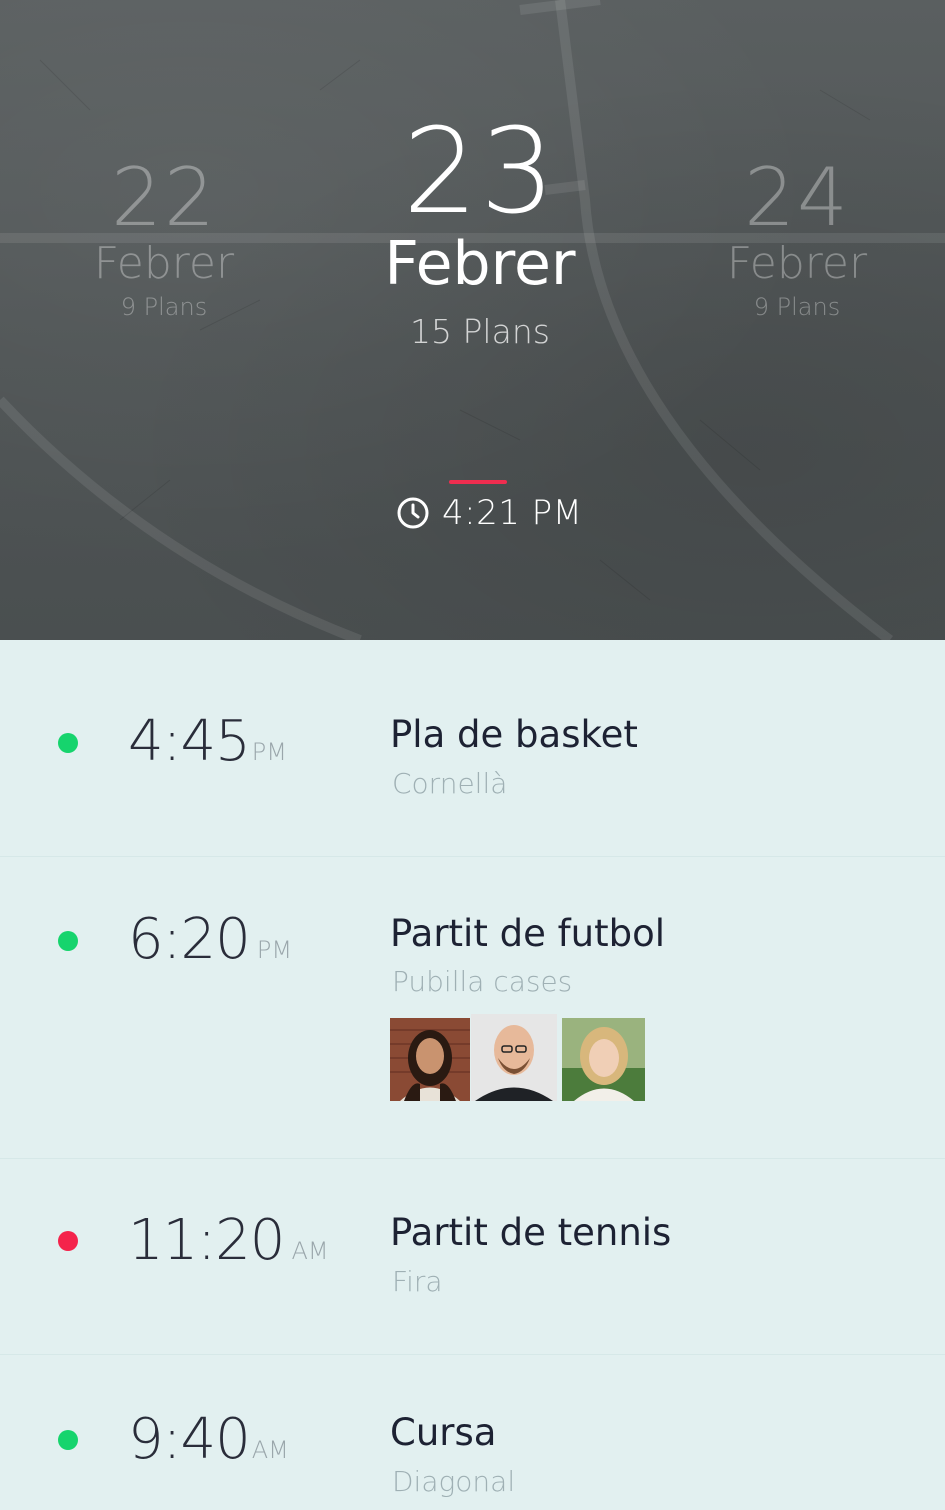 Image resolution: width=945 pixels, height=1510 pixels. Describe the element at coordinates (413, 513) in the screenshot. I see `clock-icon` at that location.